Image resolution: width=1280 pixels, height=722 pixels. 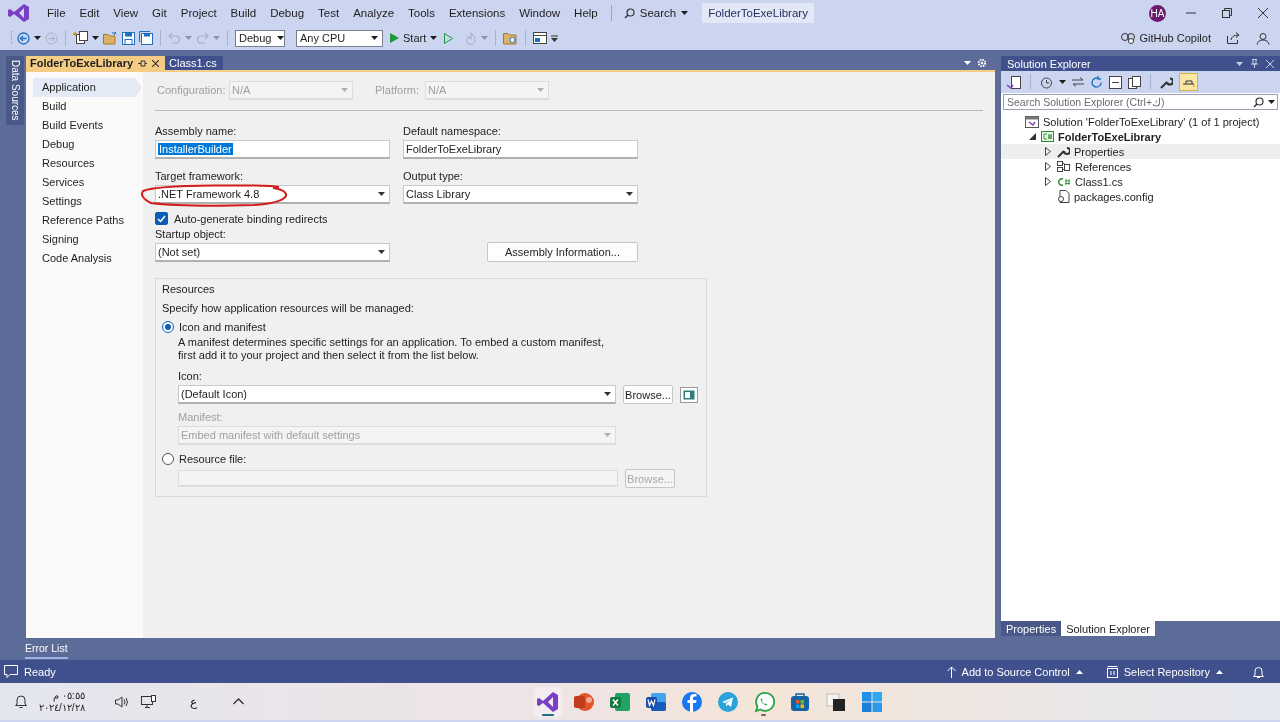 I want to click on text-field: FolderToExeLibrary, so click(x=520, y=149).